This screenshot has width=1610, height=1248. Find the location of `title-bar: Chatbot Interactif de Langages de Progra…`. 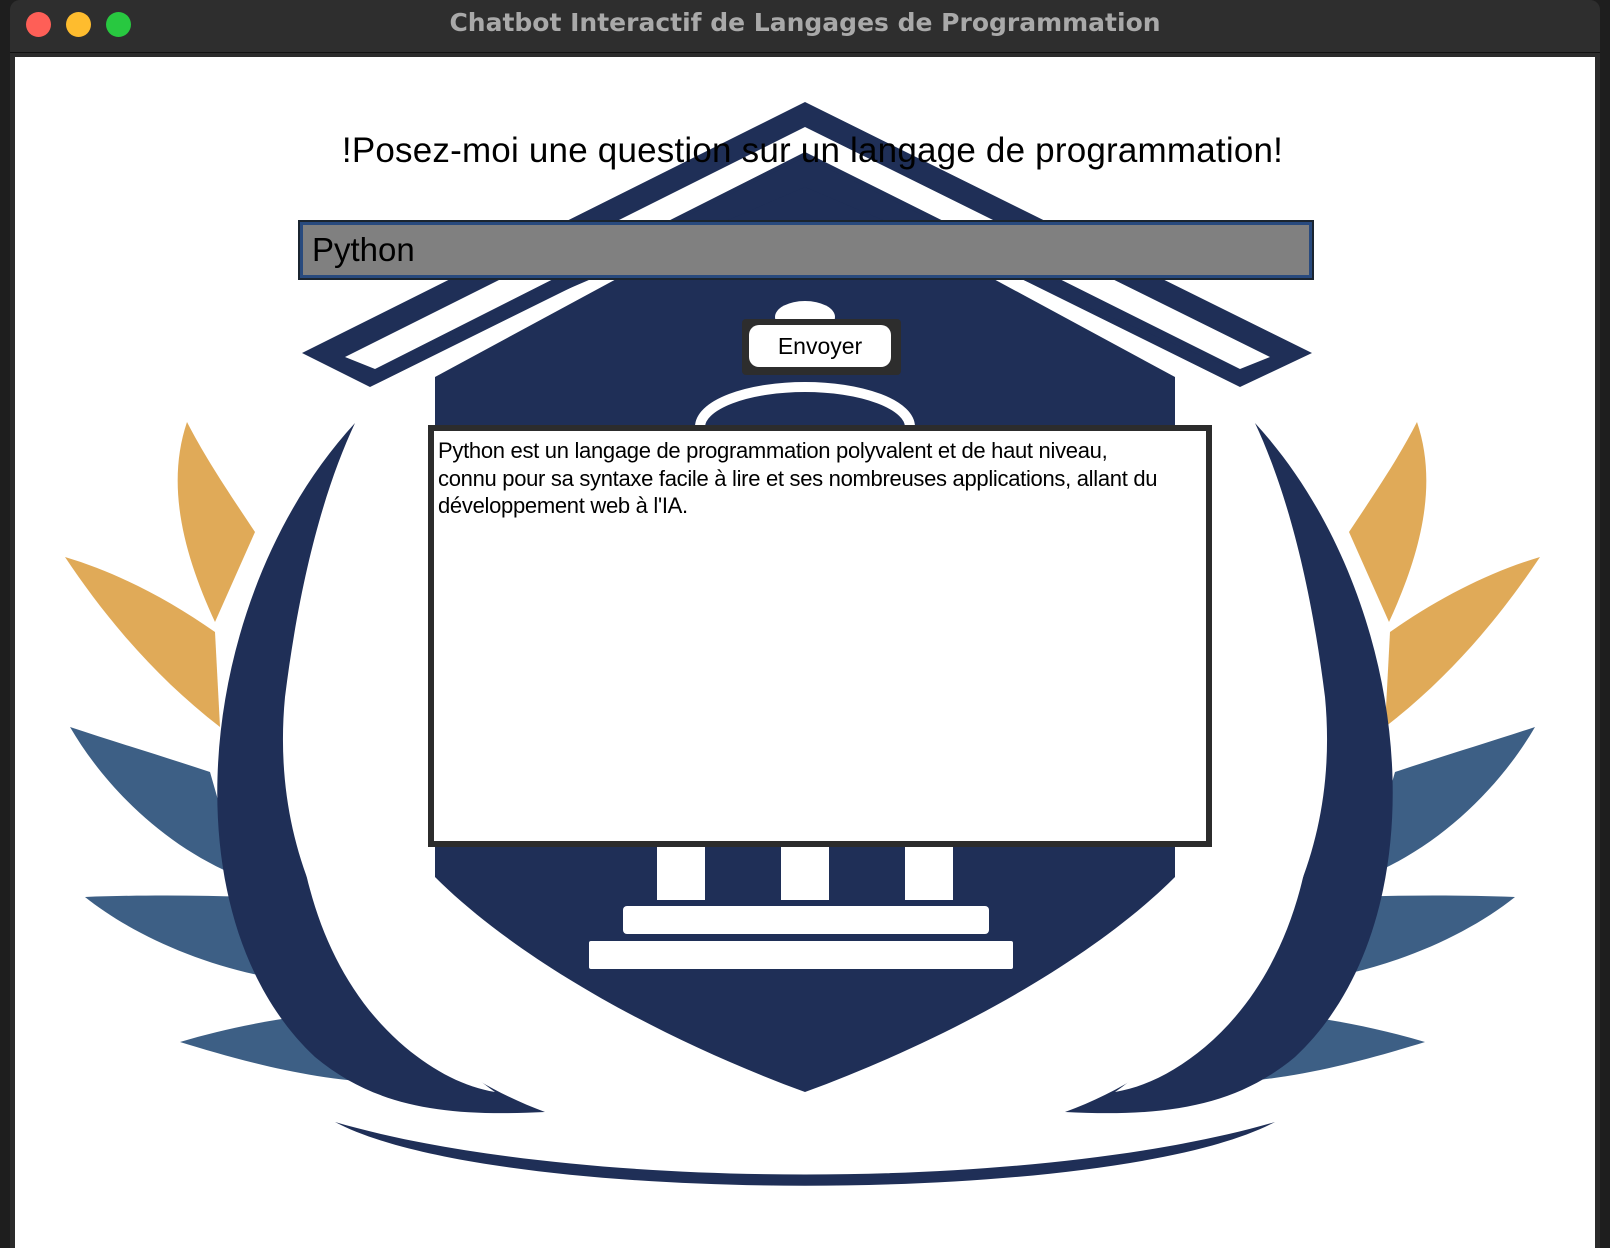

title-bar: Chatbot Interactif de Langages de Progra… is located at coordinates (805, 26).